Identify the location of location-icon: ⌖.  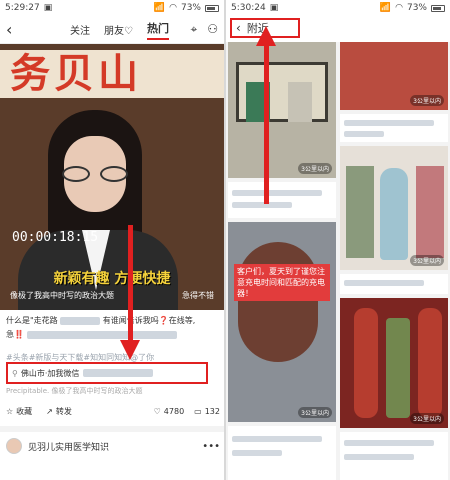
(193, 29).